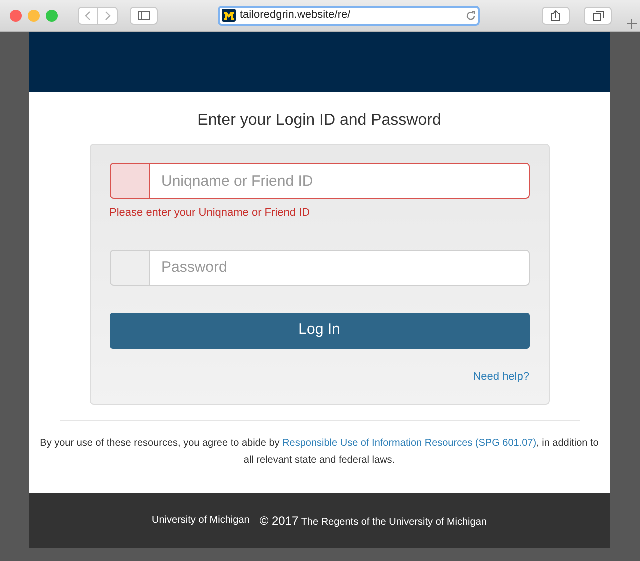 The height and width of the screenshot is (561, 640). What do you see at coordinates (320, 120) in the screenshot?
I see `login-title: Enter your Login ID and Password` at bounding box center [320, 120].